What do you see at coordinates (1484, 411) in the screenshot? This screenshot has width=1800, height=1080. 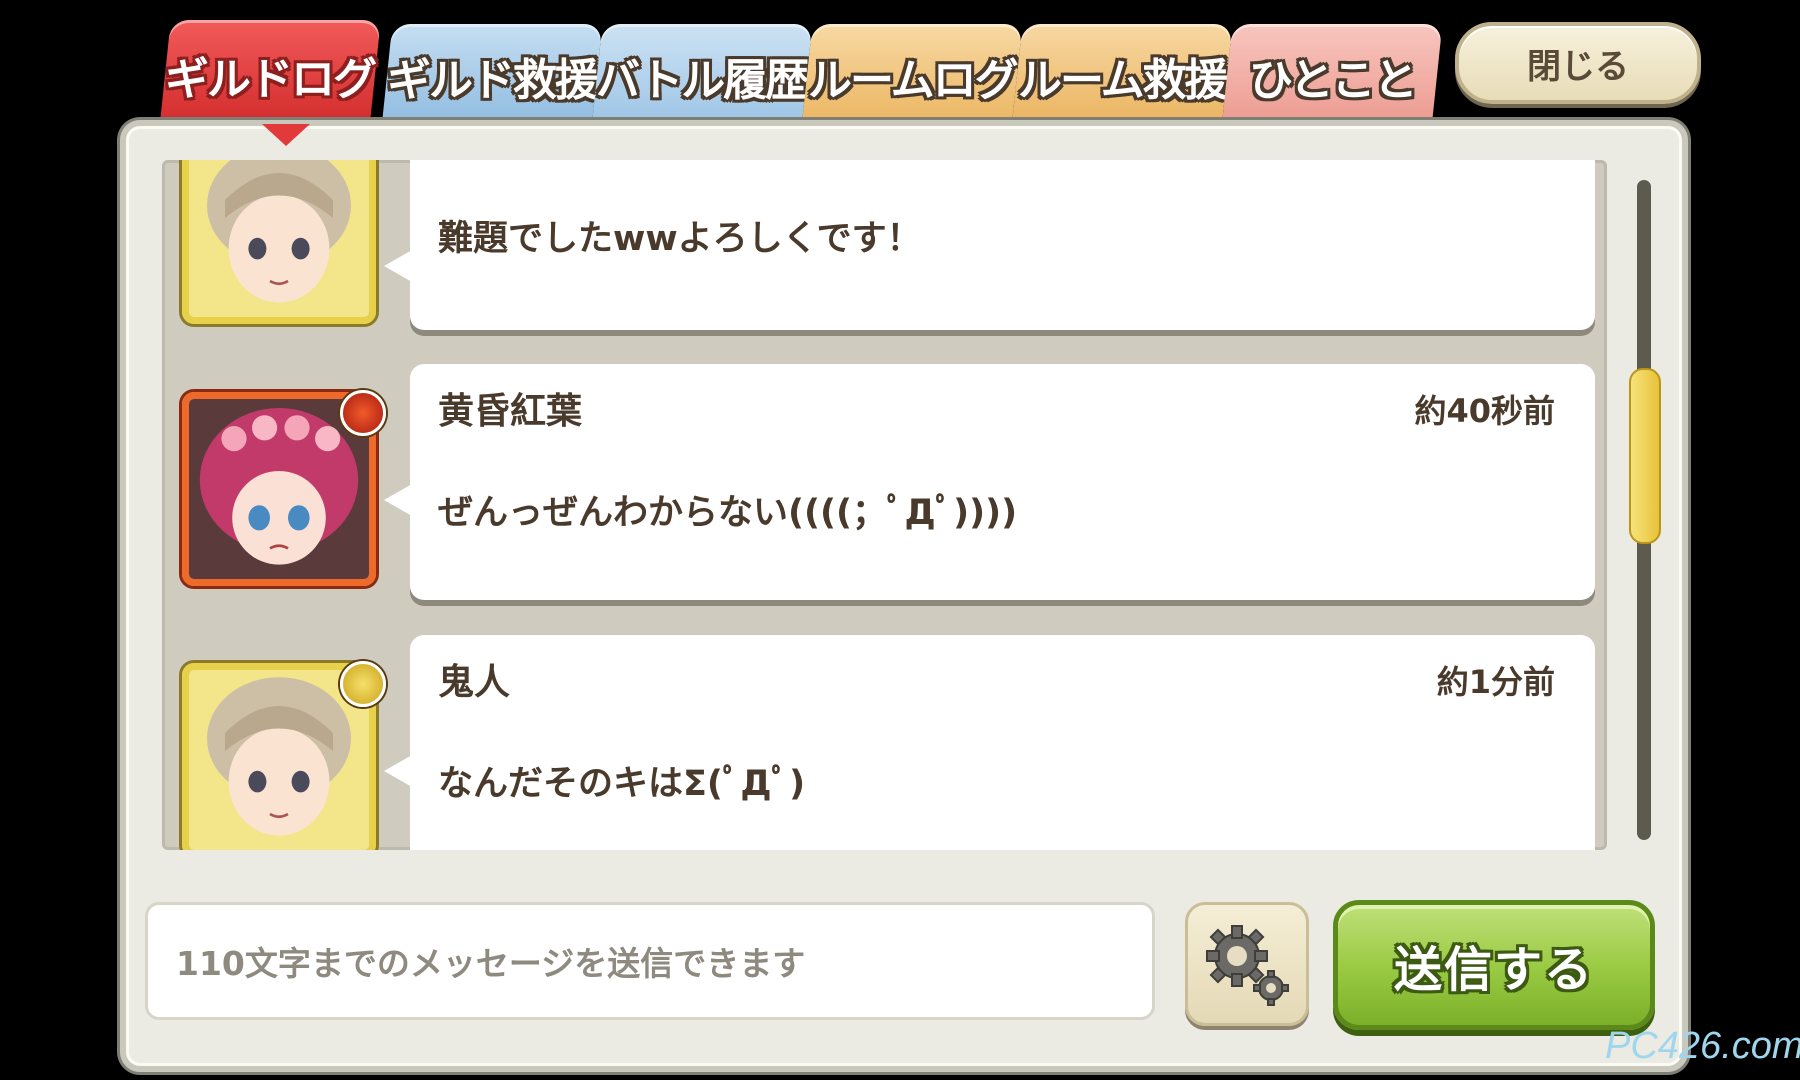 I see `message-time: 約40秒前` at bounding box center [1484, 411].